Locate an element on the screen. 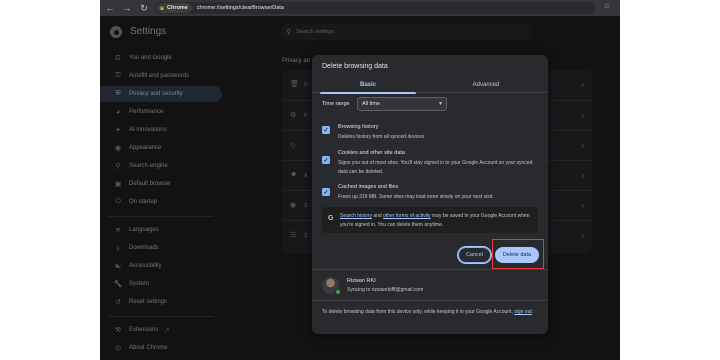 This screenshot has height=360, width=720. account-name: Rizwan RKI is located at coordinates (361, 281).